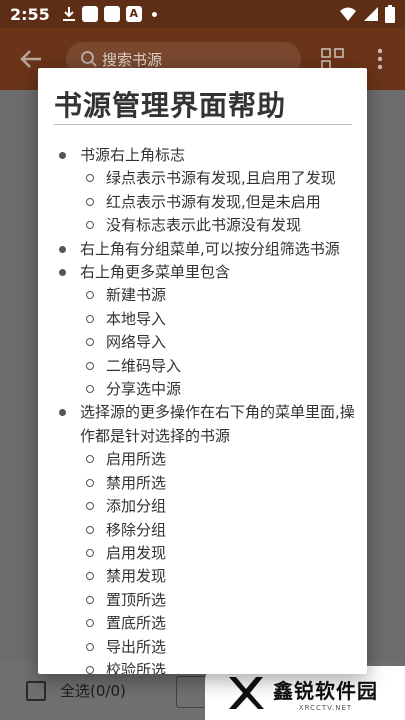  Describe the element at coordinates (202, 249) in the screenshot. I see `help-item: 右上角有分组菜单,可以按分组筛选书源` at that location.